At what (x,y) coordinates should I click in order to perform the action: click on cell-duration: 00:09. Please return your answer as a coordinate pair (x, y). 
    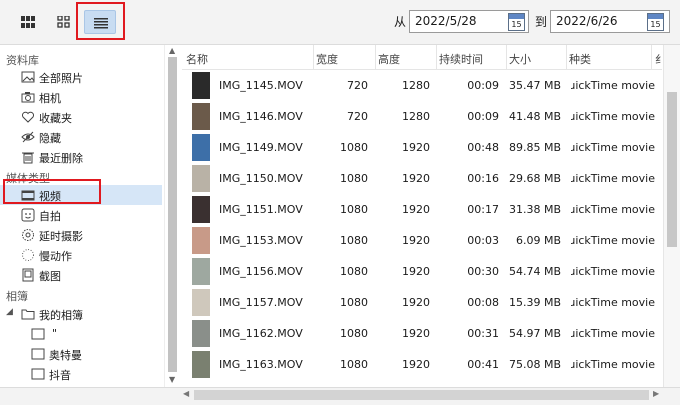
    Looking at the image, I should click on (483, 85).